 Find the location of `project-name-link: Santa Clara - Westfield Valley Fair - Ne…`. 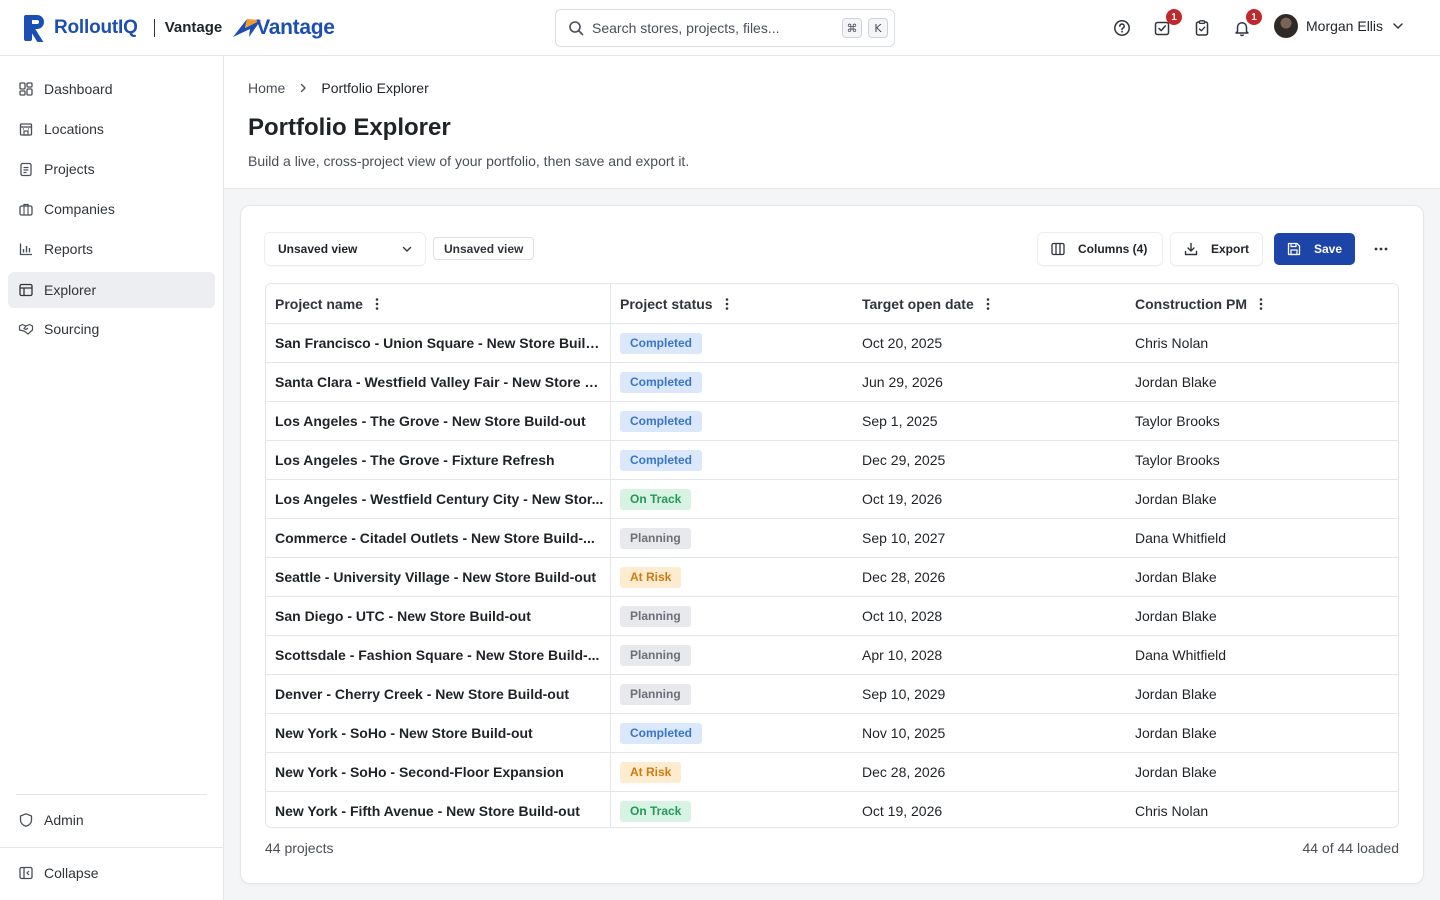

project-name-link: Santa Clara - Westfield Valley Fair - Ne… is located at coordinates (440, 382).